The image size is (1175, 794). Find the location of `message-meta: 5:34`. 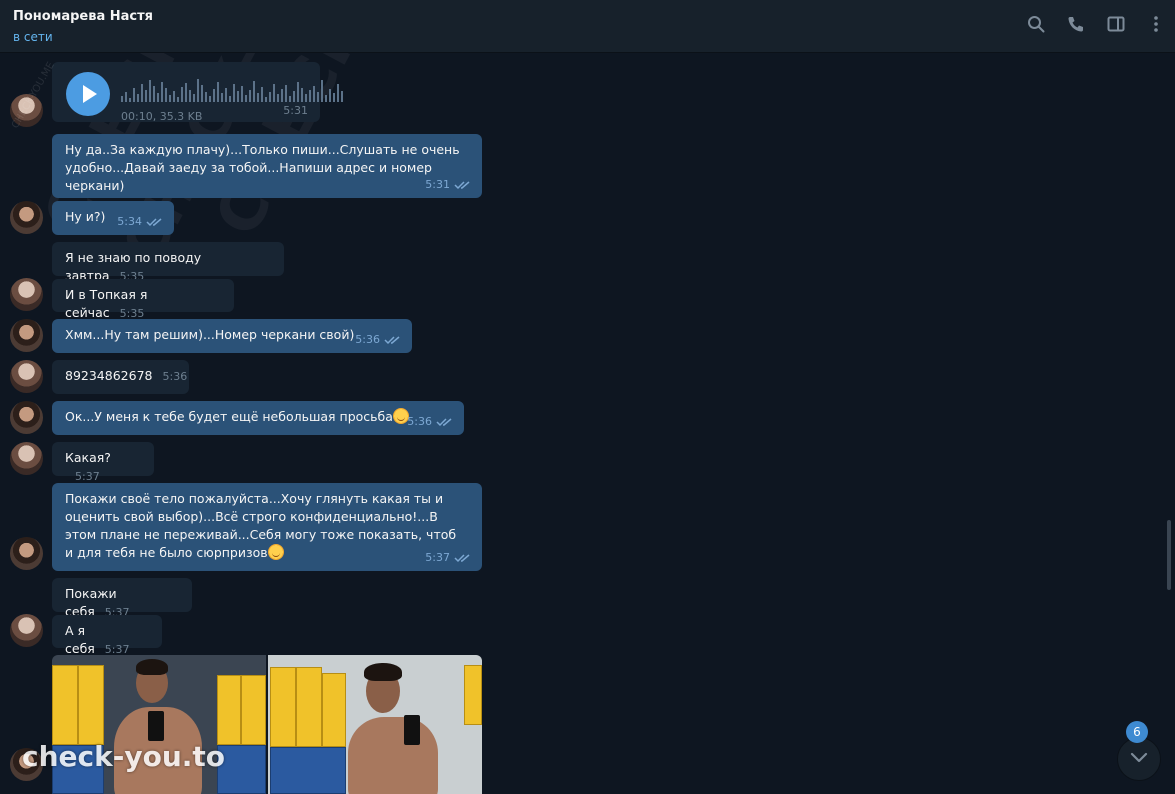

message-meta: 5:34 is located at coordinates (140, 222).